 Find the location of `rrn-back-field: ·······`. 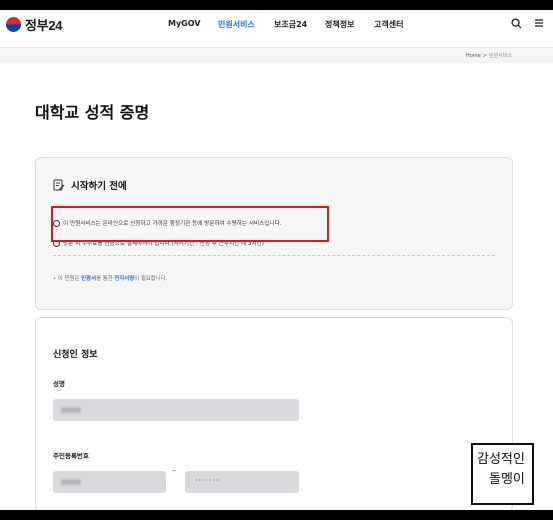

rrn-back-field: ······· is located at coordinates (242, 482).